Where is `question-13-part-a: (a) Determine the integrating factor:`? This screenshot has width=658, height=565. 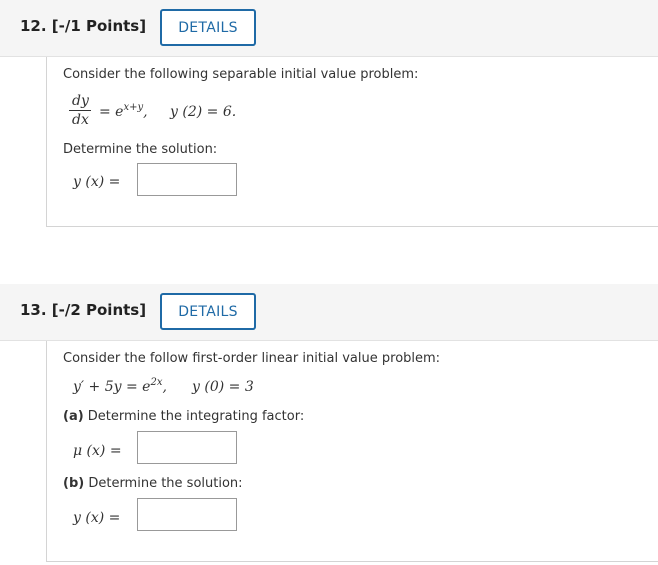 question-13-part-a: (a) Determine the integrating factor: is located at coordinates (183, 416).